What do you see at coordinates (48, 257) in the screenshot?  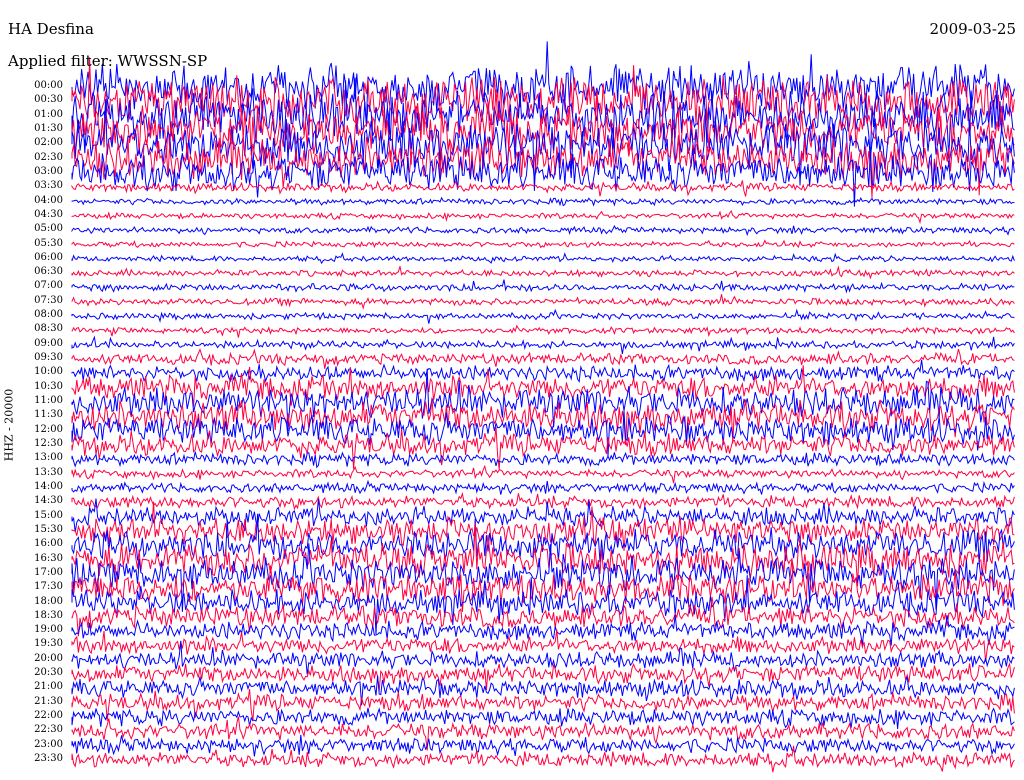 I see `time-tick-label: 06:00` at bounding box center [48, 257].